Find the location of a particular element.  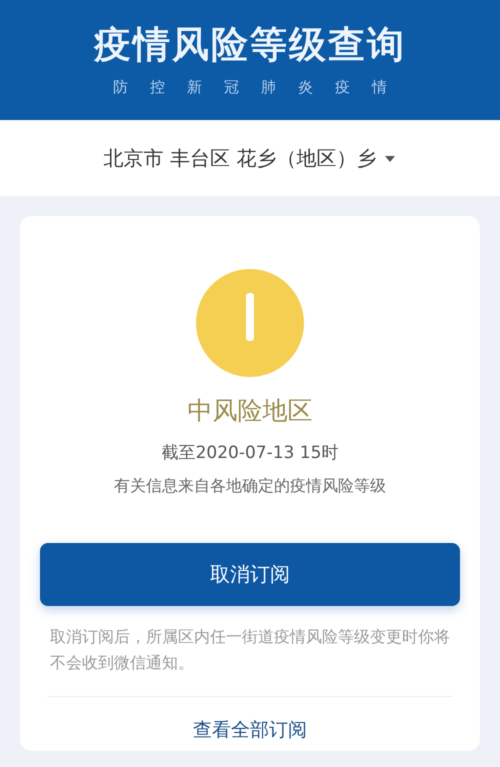

page-title: 疫情风险等级查询 is located at coordinates (250, 45).